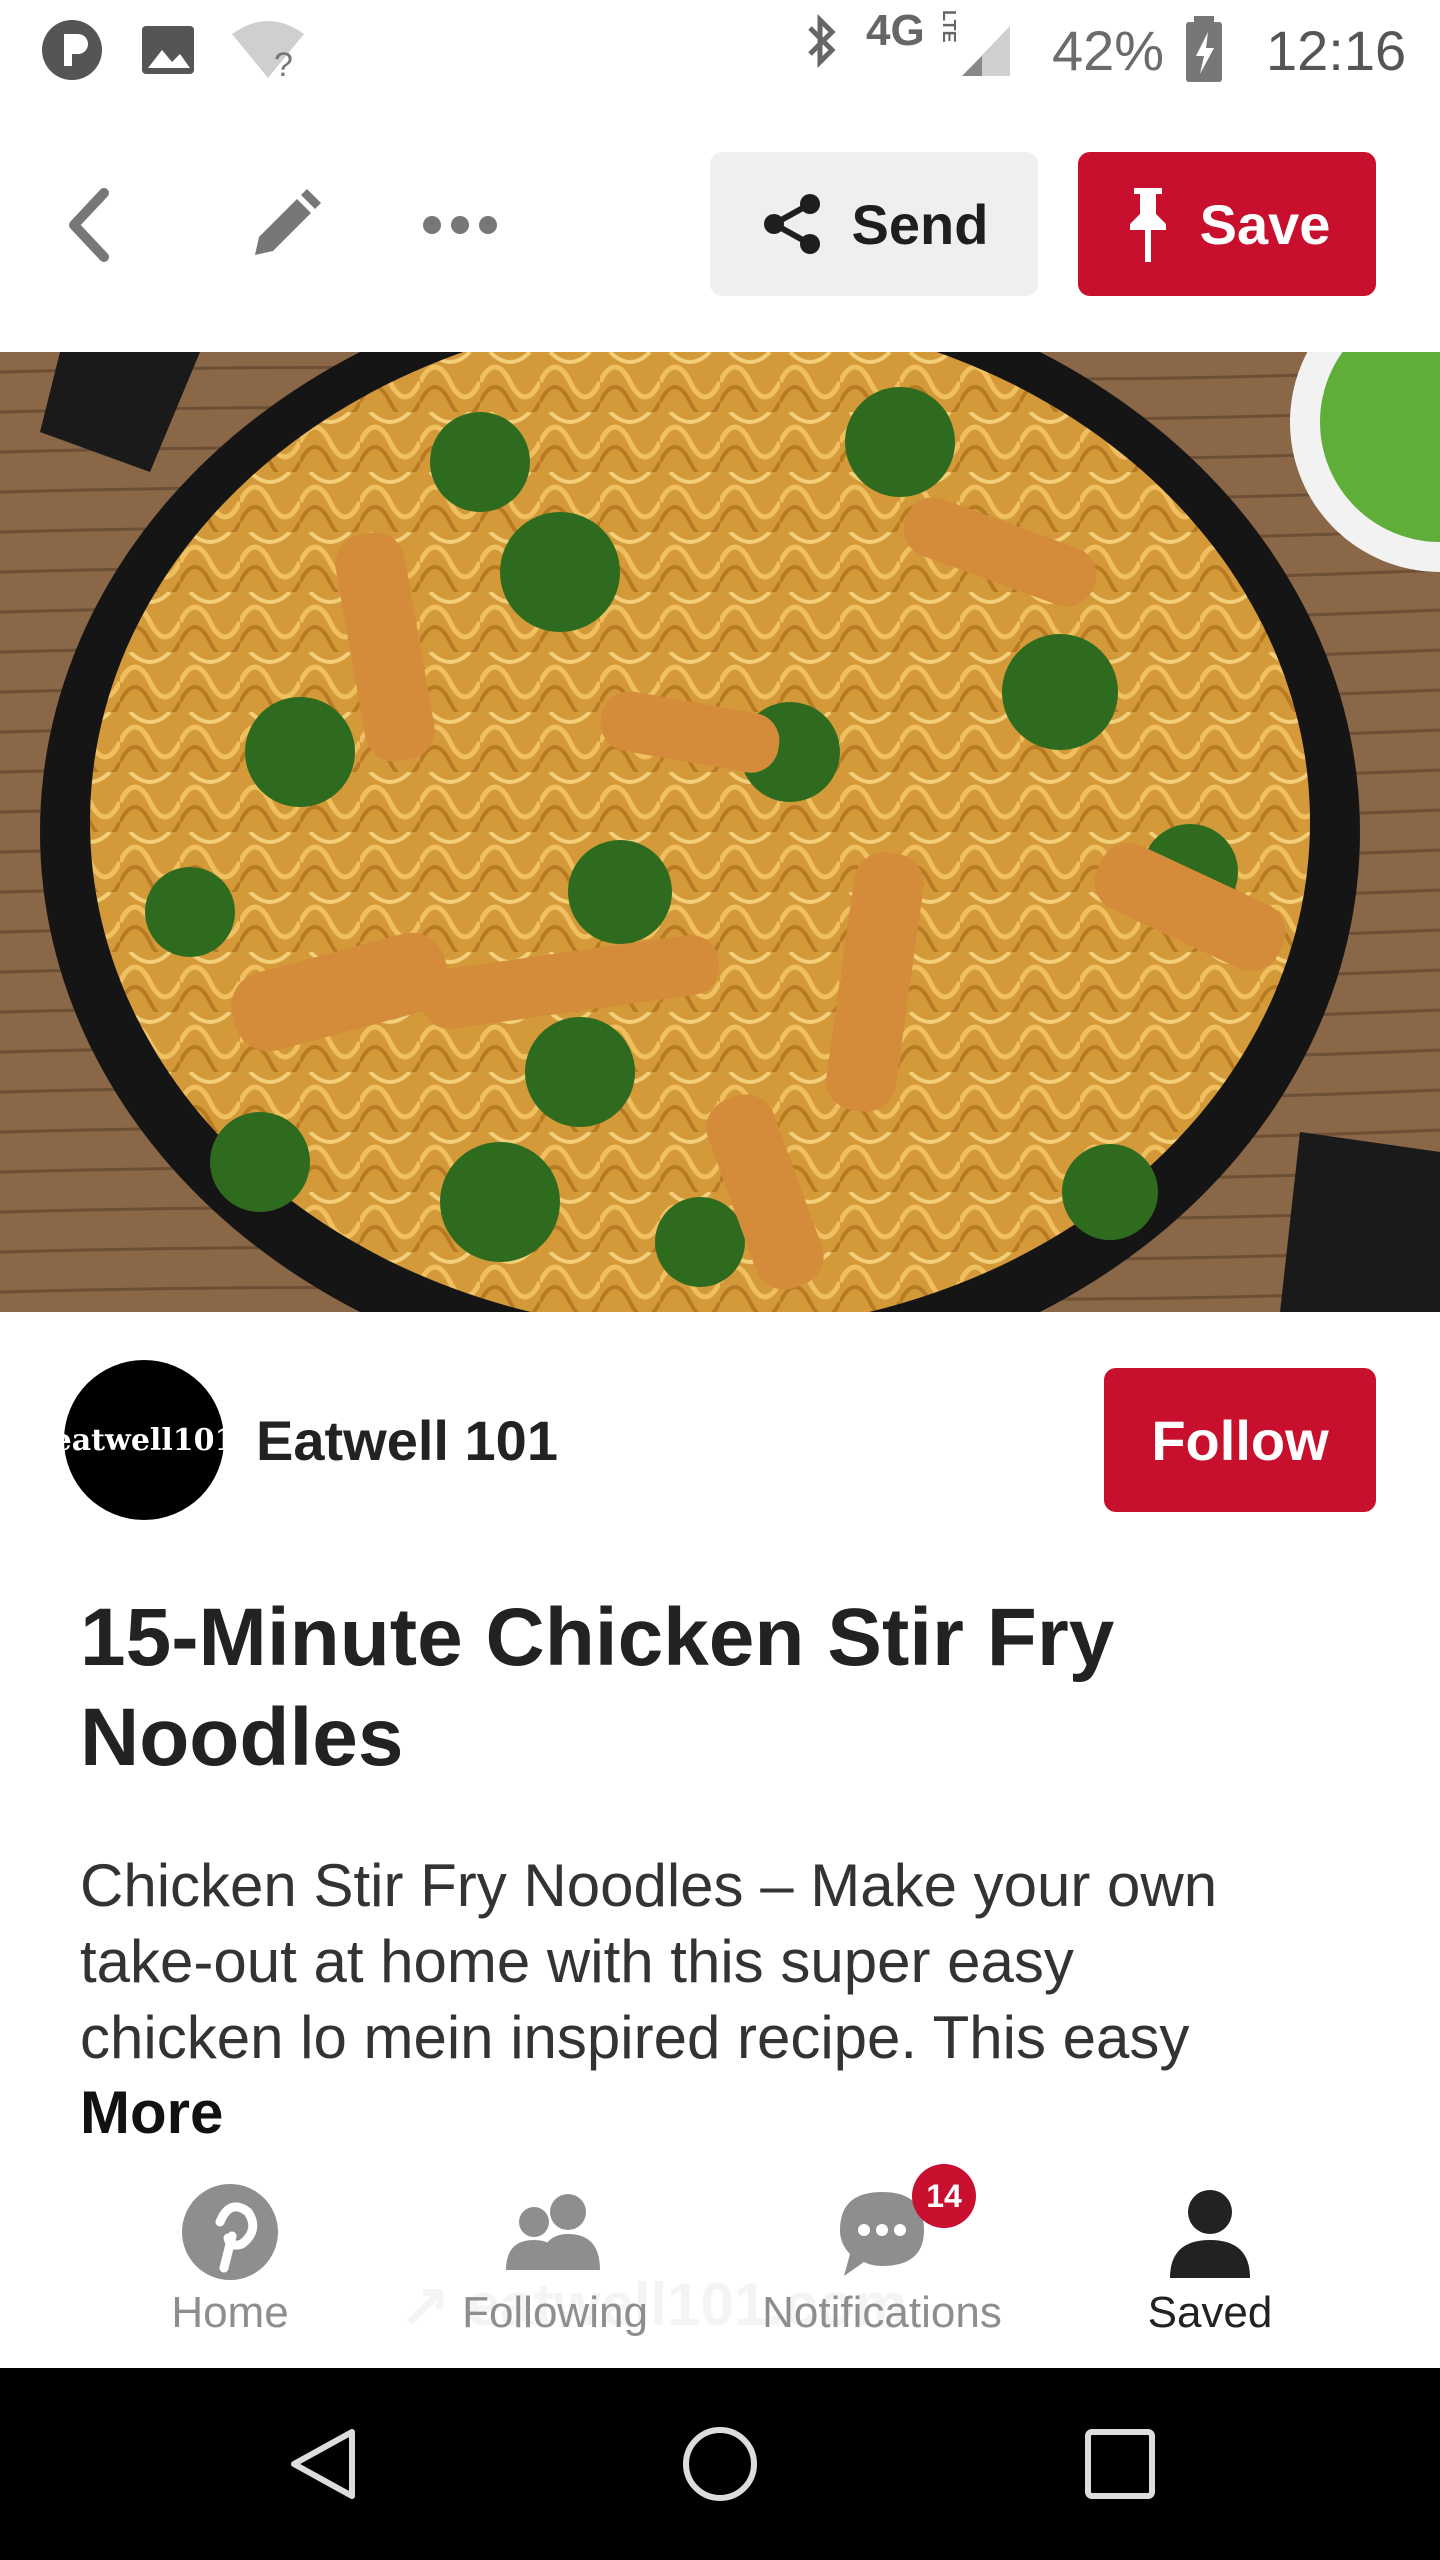 The image size is (1440, 2560). Describe the element at coordinates (720, 50) in the screenshot. I see `status-bar: ? 4G LTE 42% 12:16` at that location.